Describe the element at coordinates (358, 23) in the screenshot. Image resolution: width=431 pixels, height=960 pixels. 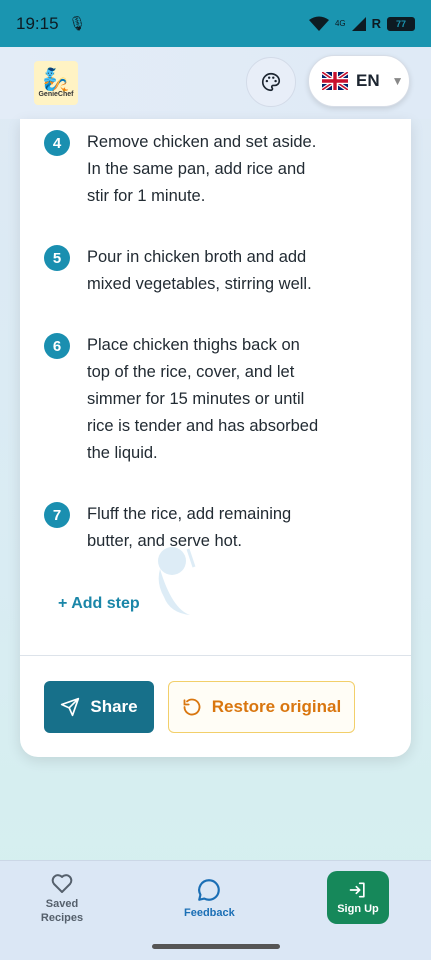
I see `signal-icon` at that location.